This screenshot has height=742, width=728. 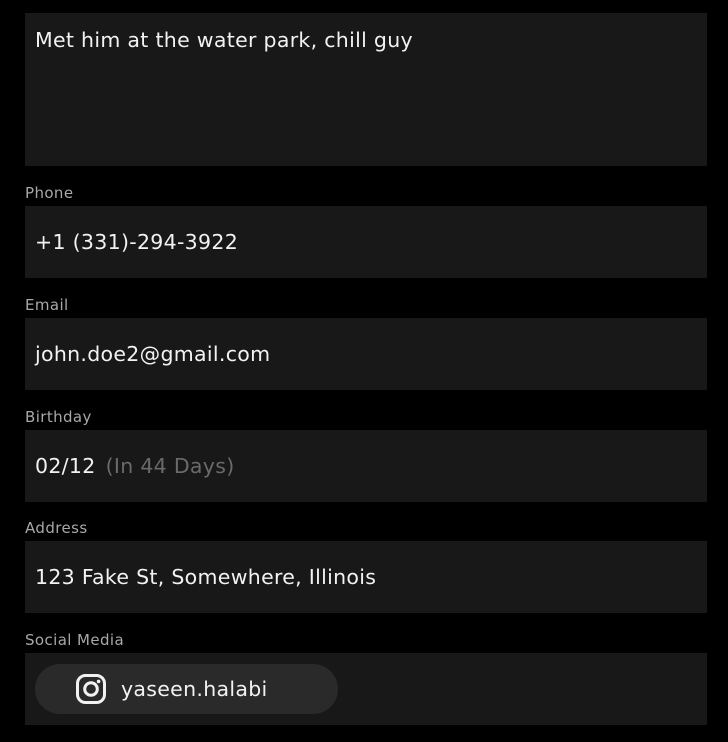 I want to click on address-value: 123 Fake St, Somewhere, Illinois, so click(x=206, y=577).